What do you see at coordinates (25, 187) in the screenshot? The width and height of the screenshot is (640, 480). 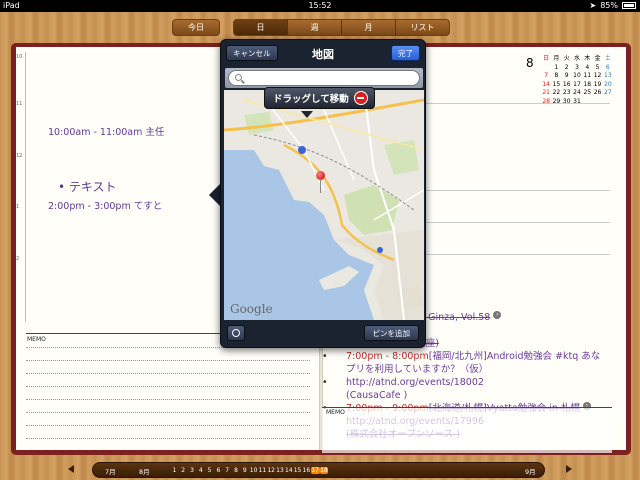 I see `timeline-rule` at bounding box center [25, 187].